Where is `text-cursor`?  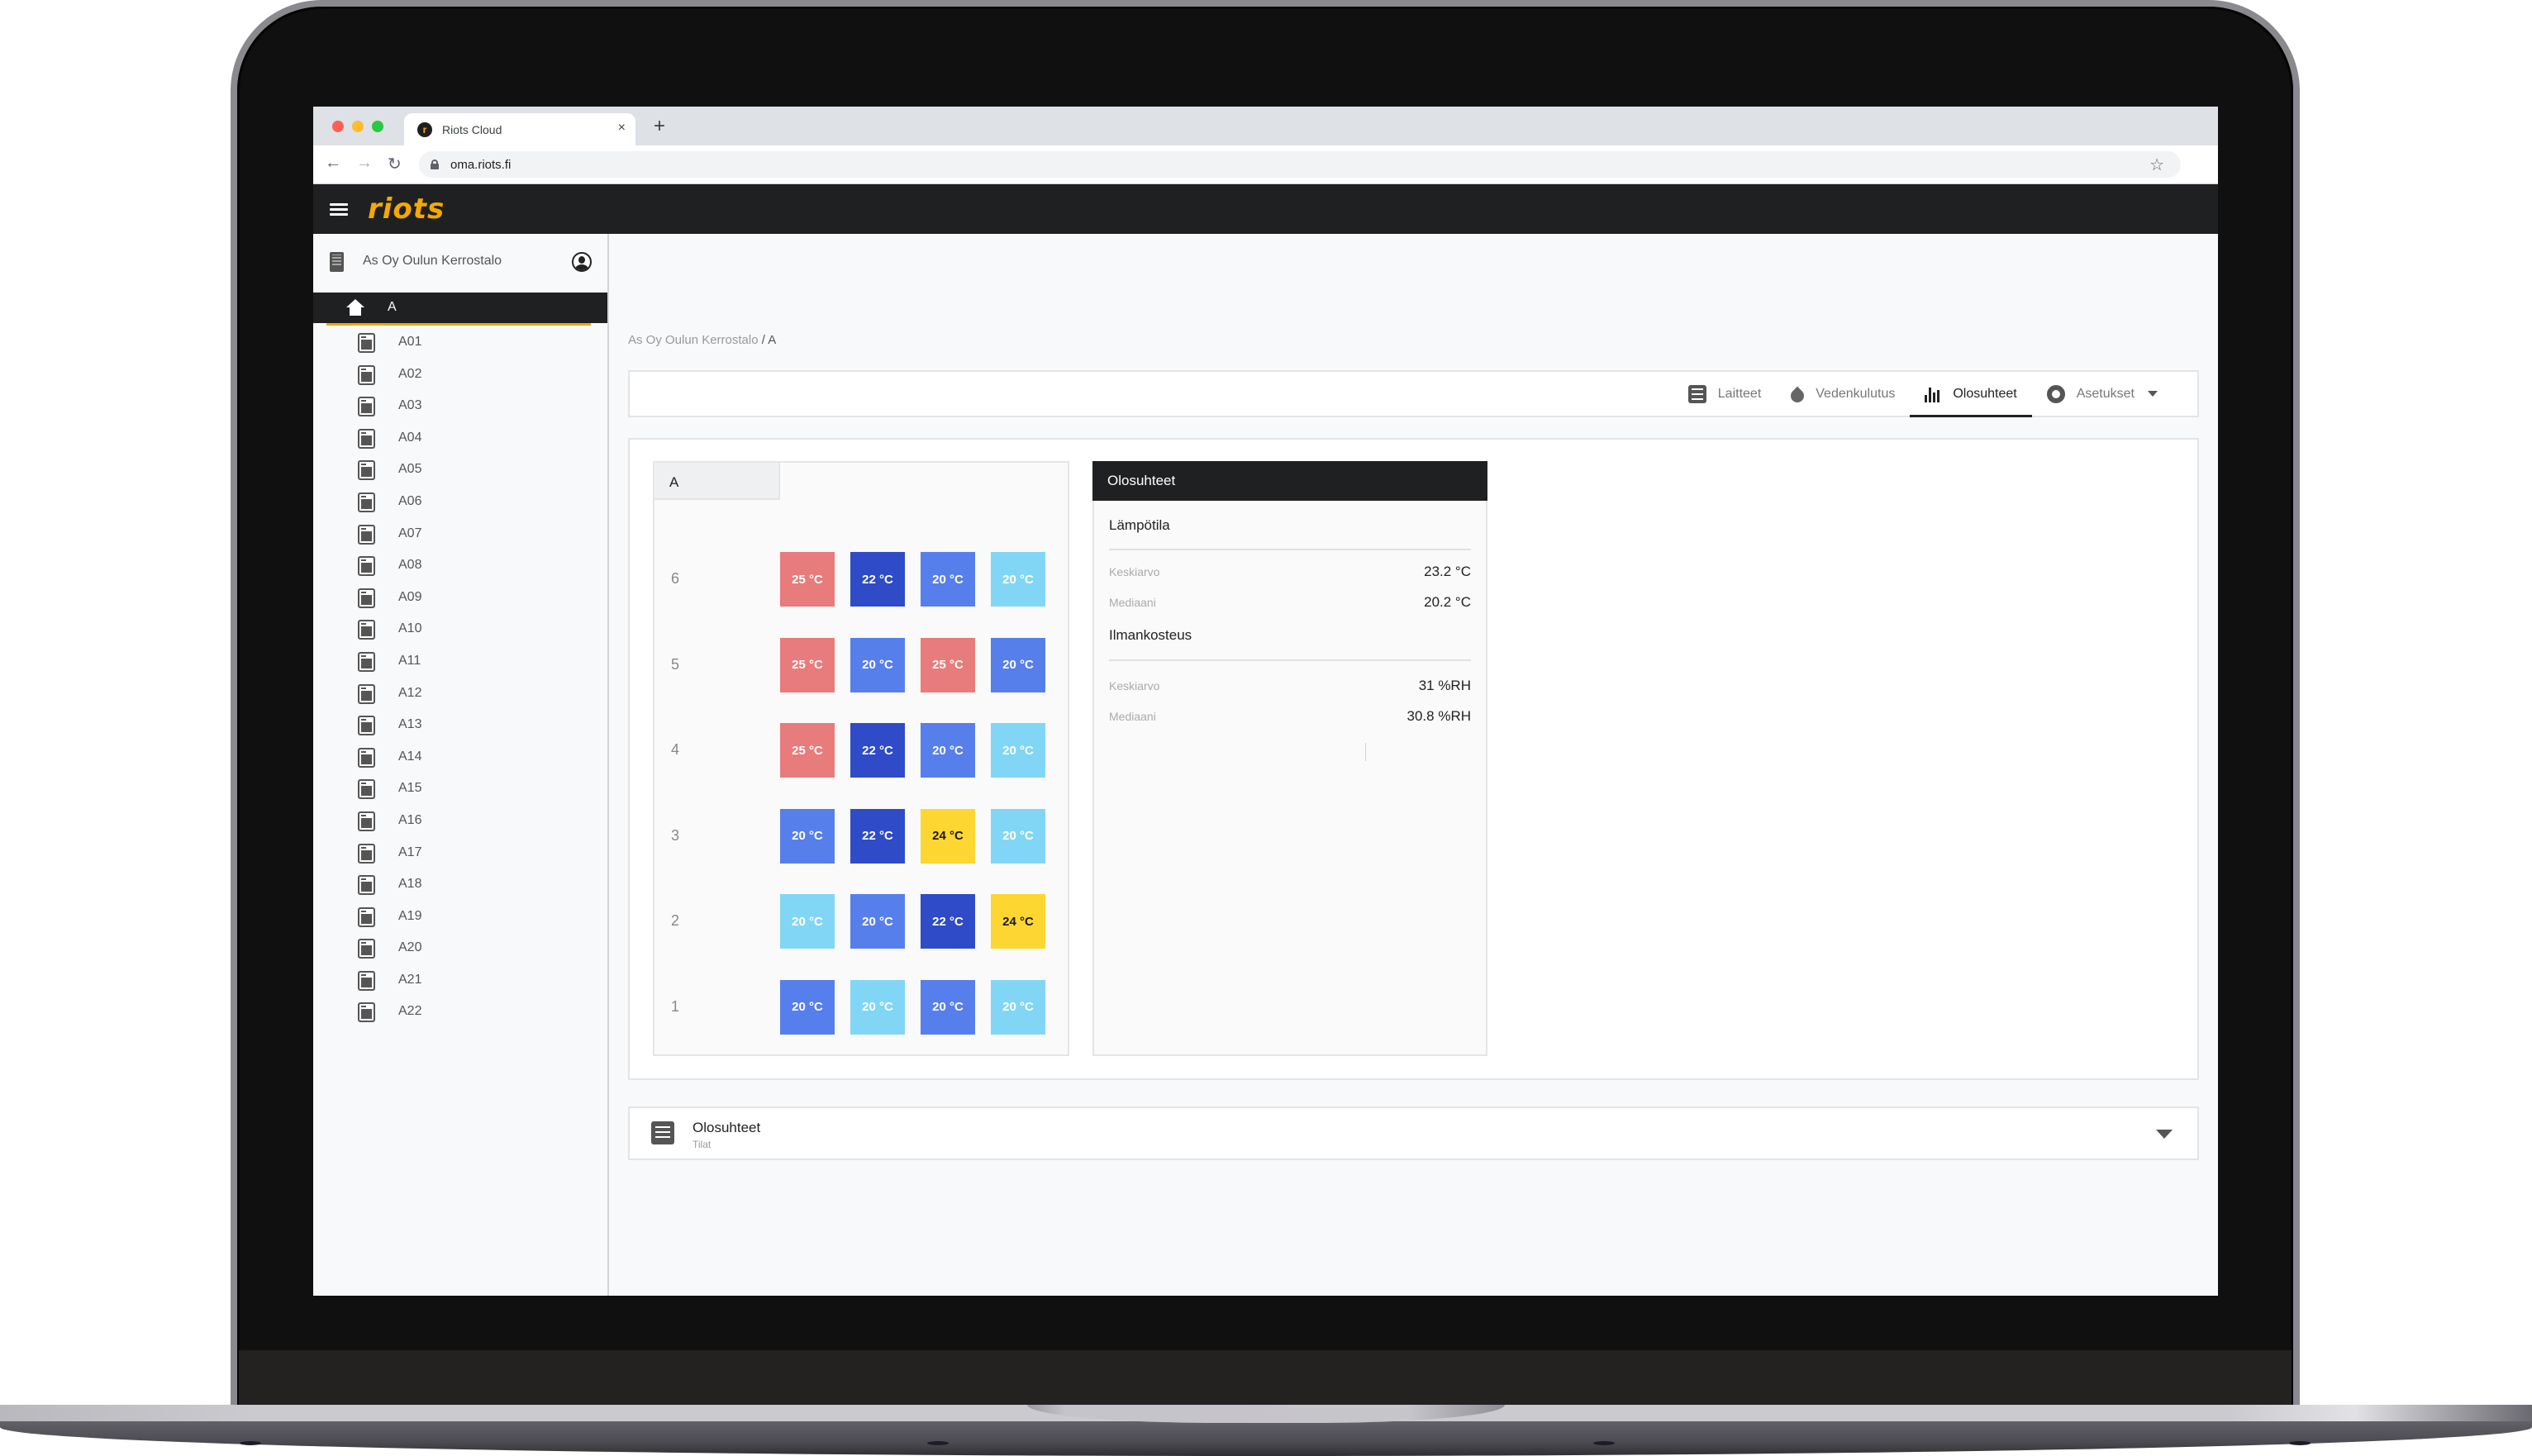
text-cursor is located at coordinates (1365, 752).